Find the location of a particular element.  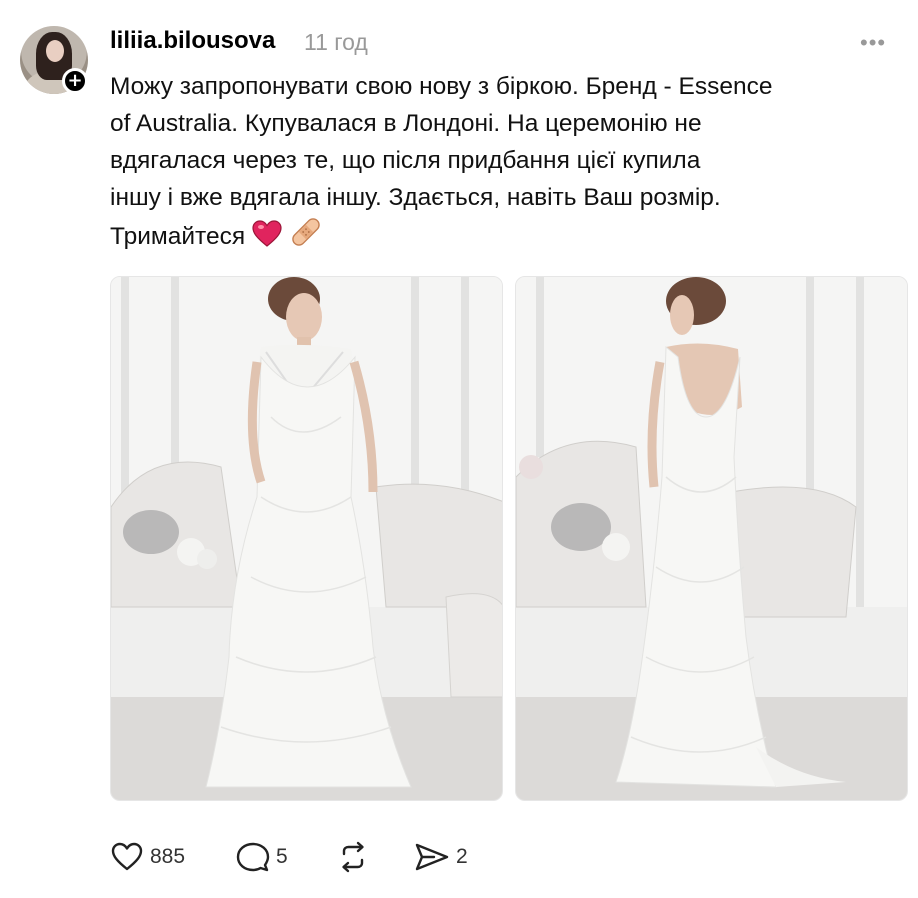

like-count: 885 is located at coordinates (168, 856).